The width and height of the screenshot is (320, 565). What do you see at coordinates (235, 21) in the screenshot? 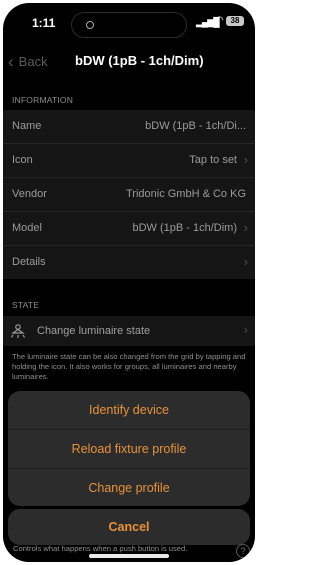
I see `battery-icon: 38` at bounding box center [235, 21].